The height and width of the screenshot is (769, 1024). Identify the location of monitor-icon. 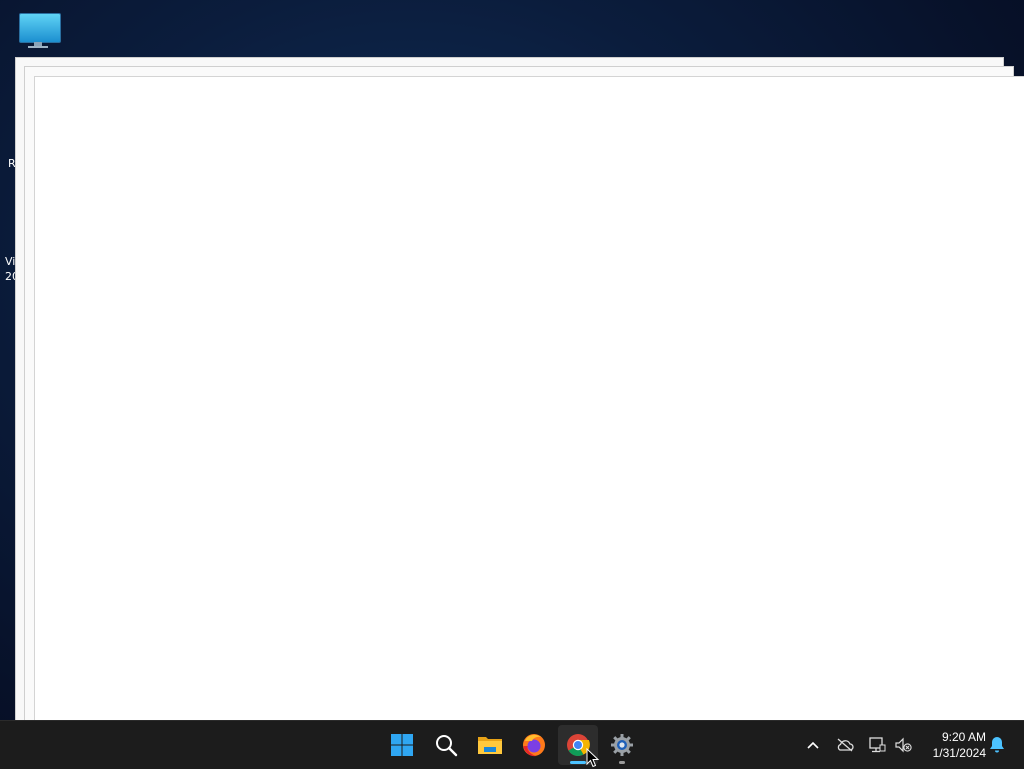
(40, 28).